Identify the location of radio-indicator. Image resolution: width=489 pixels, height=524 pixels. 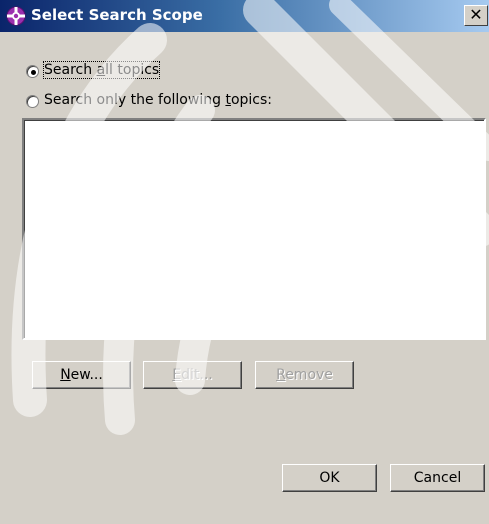
(32, 101).